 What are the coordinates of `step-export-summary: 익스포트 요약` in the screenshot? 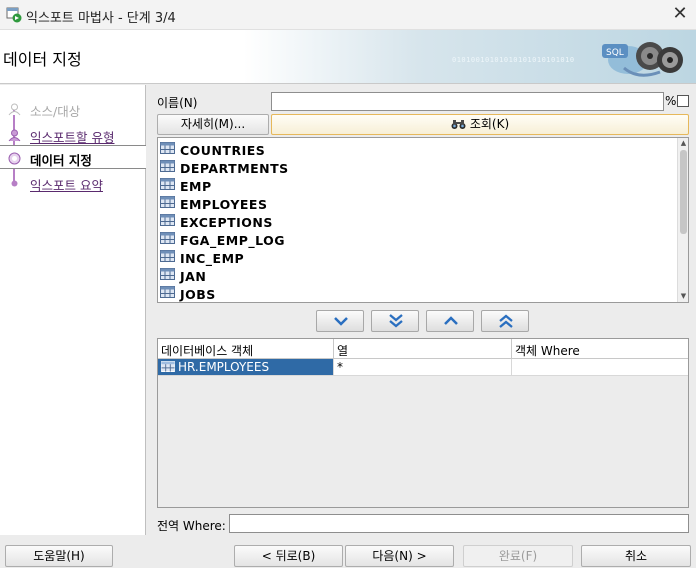 It's located at (73, 183).